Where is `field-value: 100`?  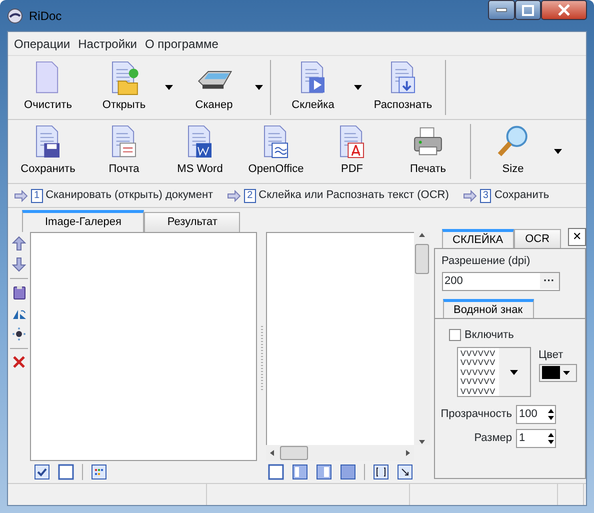
field-value: 100 is located at coordinates (528, 414).